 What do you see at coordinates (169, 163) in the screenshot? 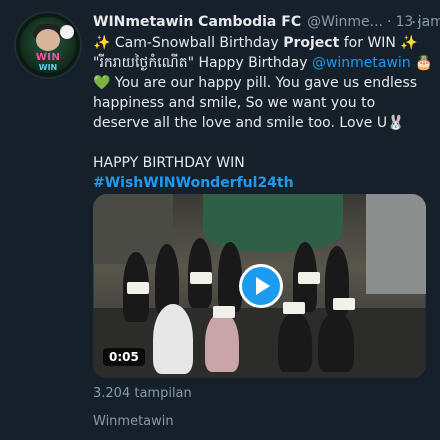
I see `tweet-happy-birthday: HAPPY BIRTHDAY WIN` at bounding box center [169, 163].